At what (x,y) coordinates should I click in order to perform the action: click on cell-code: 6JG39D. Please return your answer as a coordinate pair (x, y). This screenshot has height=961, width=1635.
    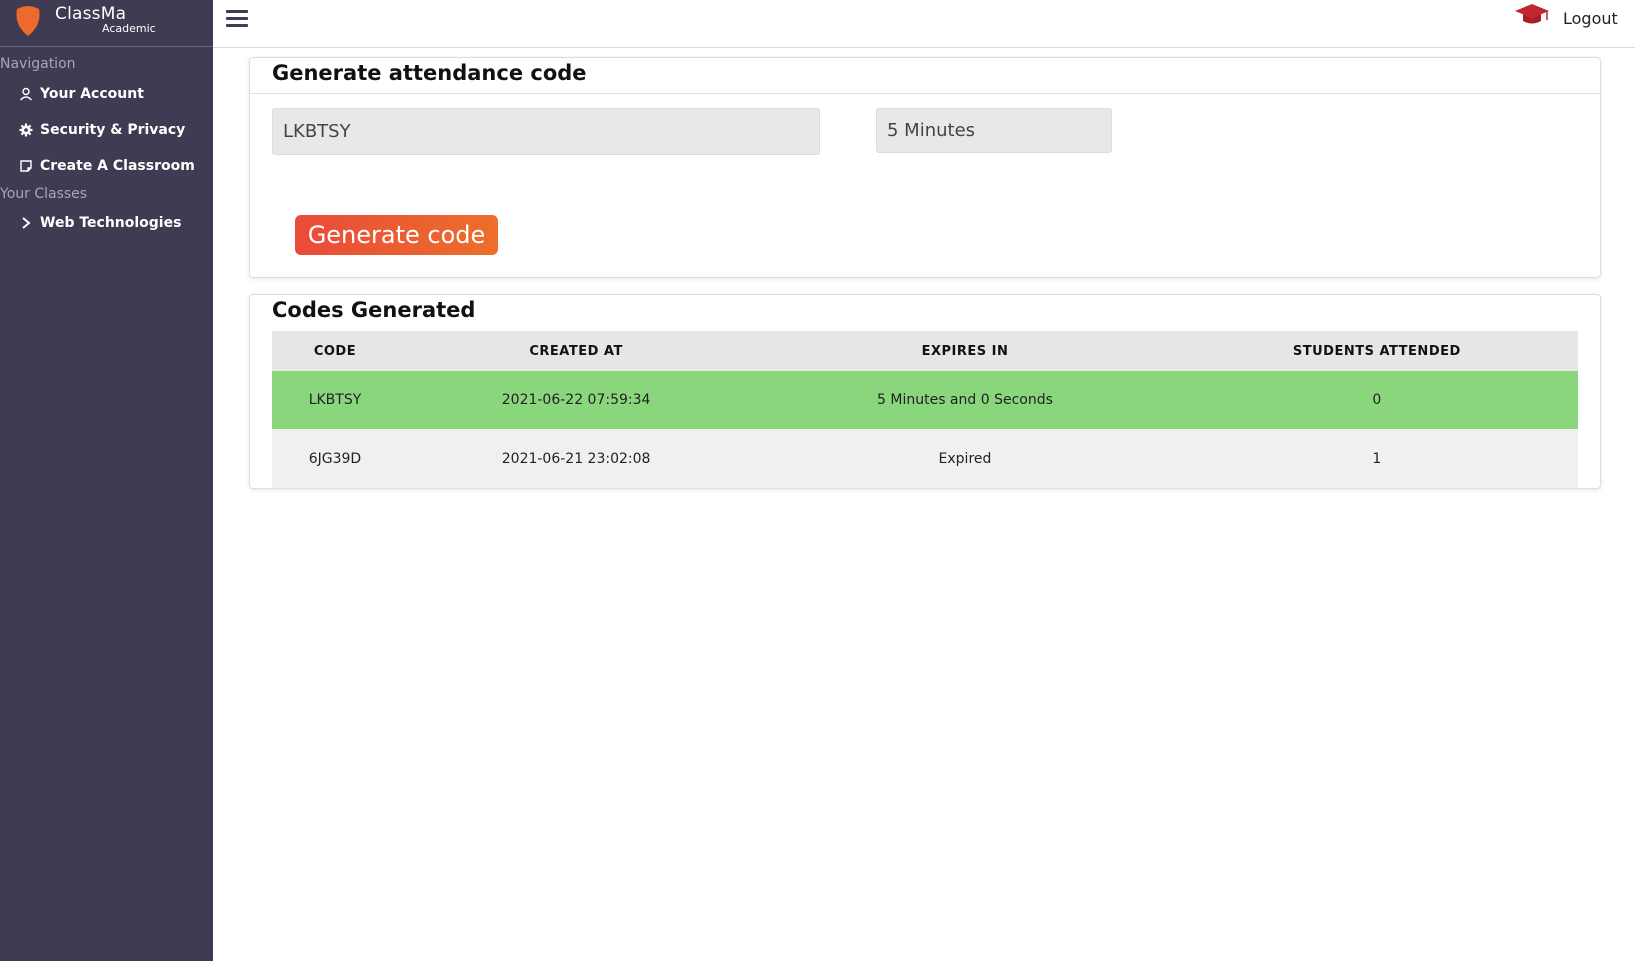
    Looking at the image, I should click on (335, 458).